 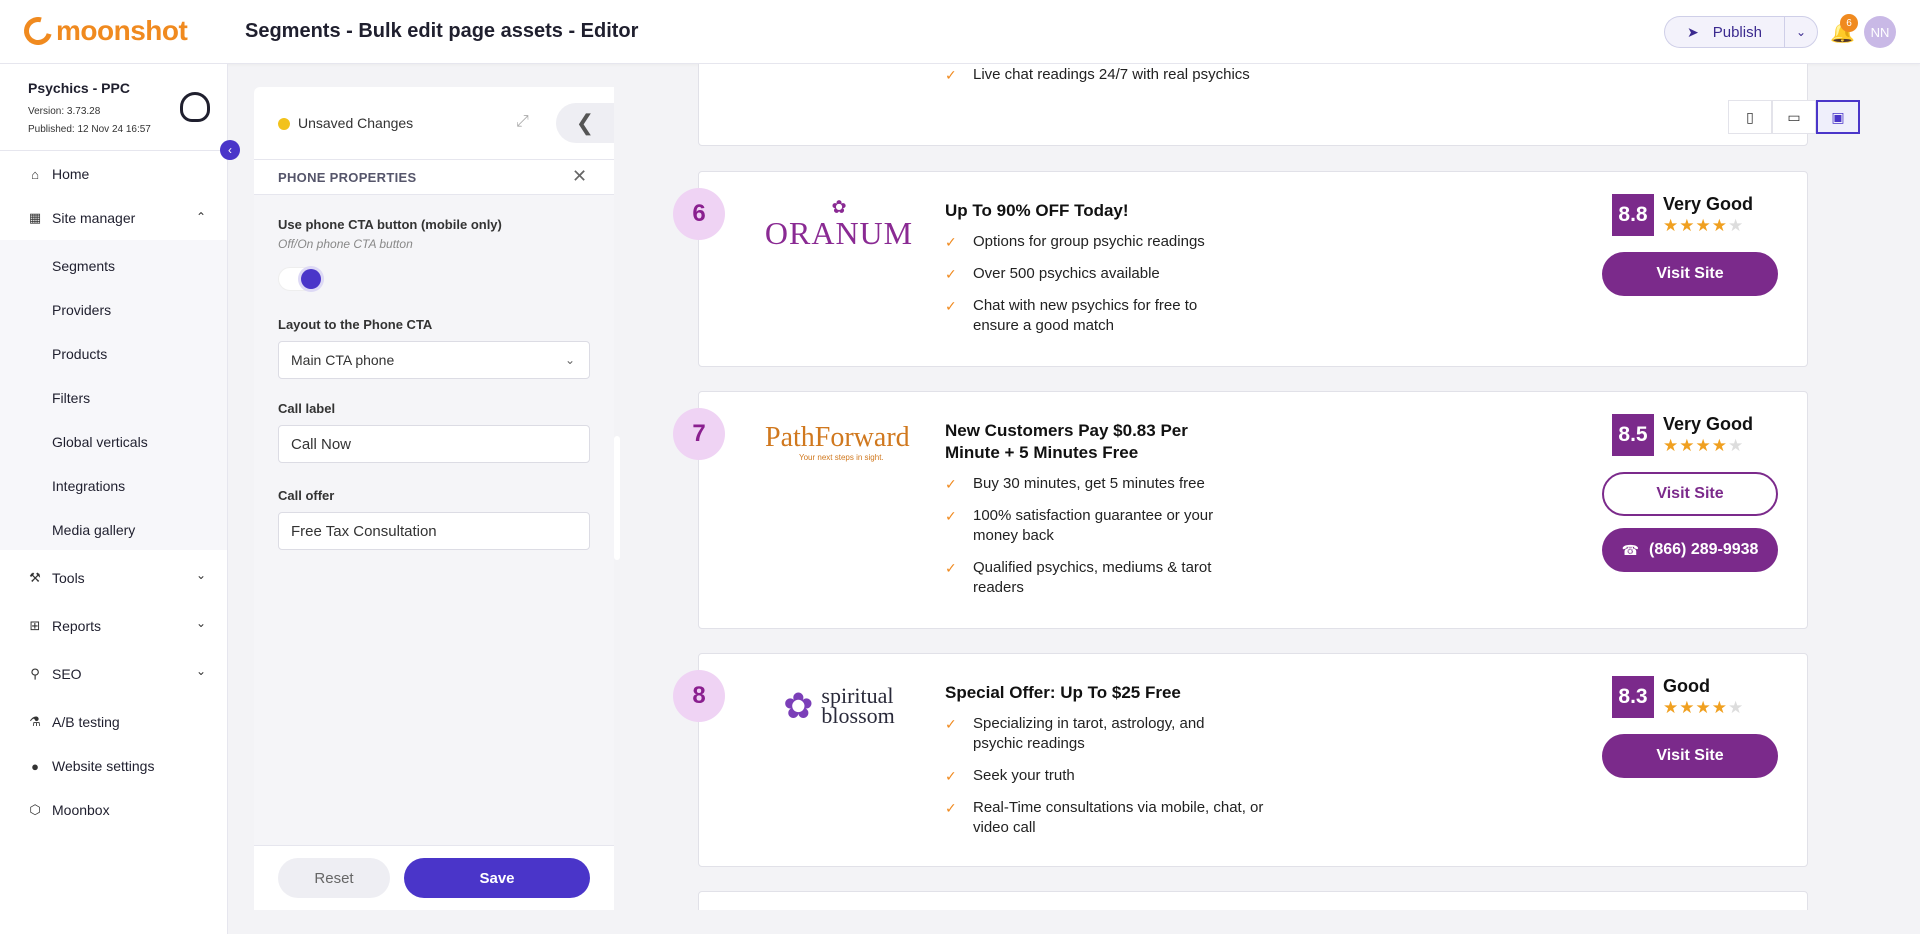 I want to click on collapse-sidebar-button: ‹, so click(x=230, y=150).